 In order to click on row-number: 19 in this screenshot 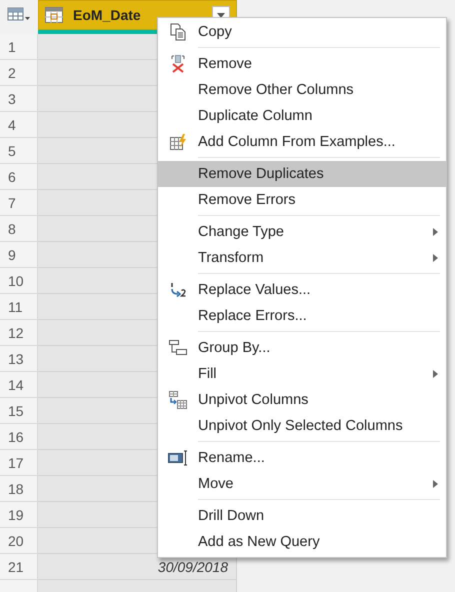, I will do `click(19, 515)`.